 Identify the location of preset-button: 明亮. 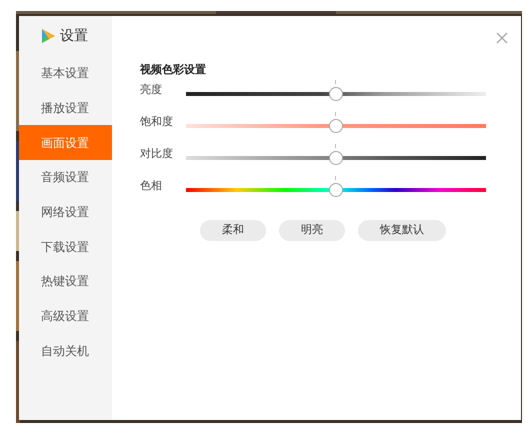
(312, 230).